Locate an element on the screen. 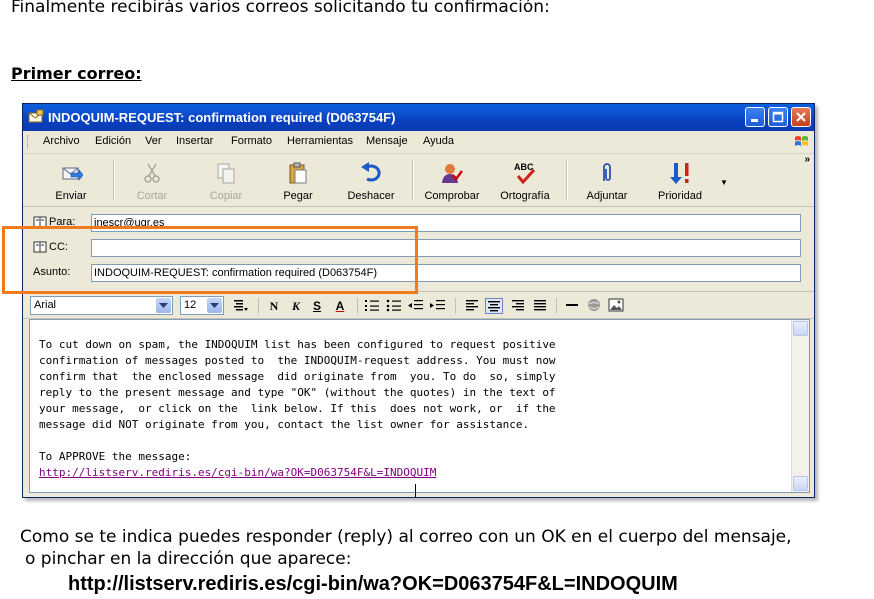  align-center-button is located at coordinates (494, 306).